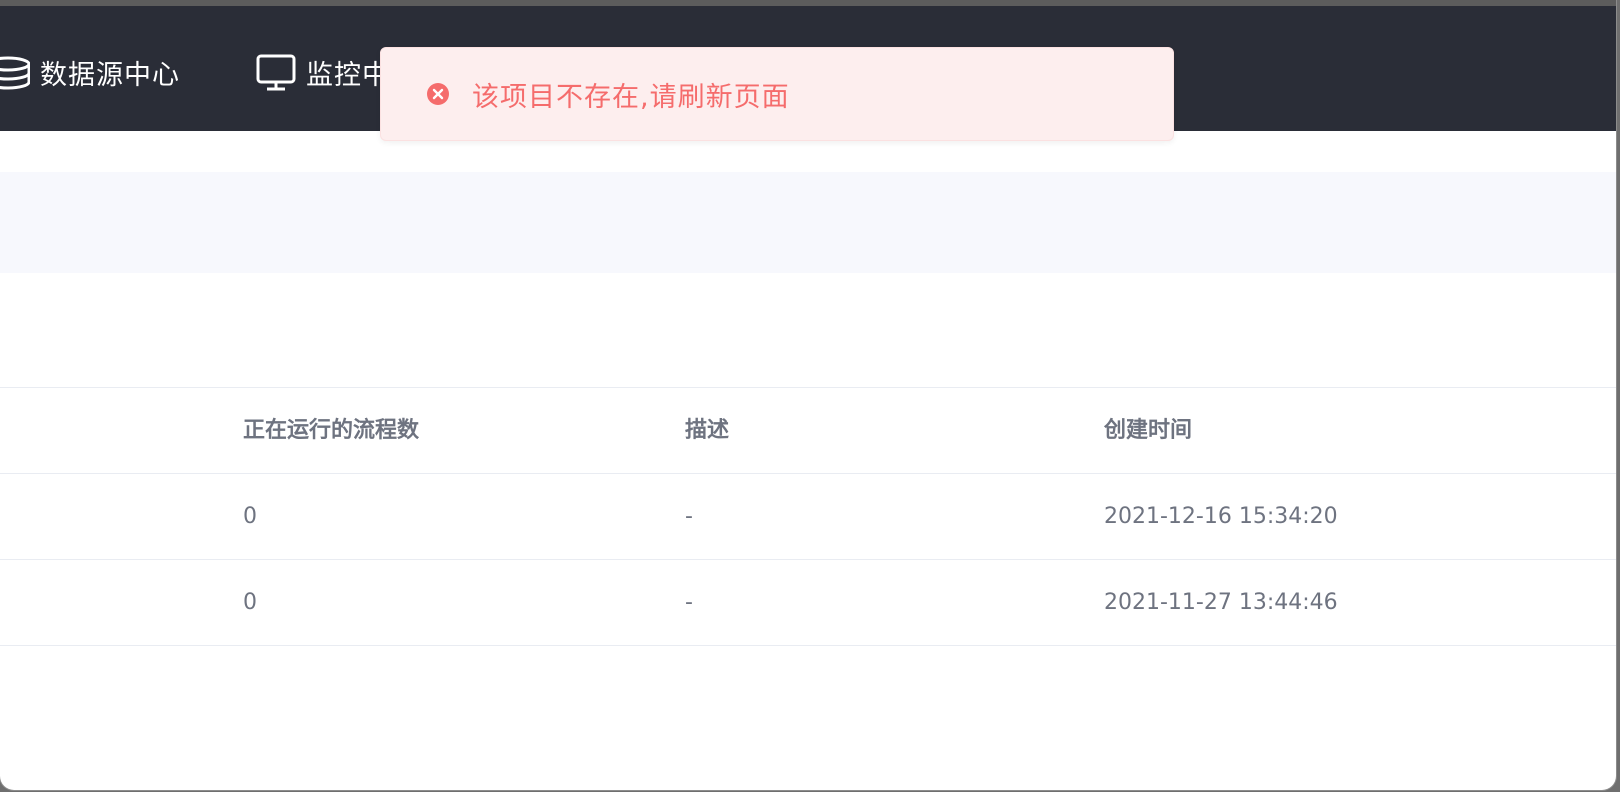 The width and height of the screenshot is (1620, 792). What do you see at coordinates (110, 75) in the screenshot?
I see `nav-item-datasource-label: 数据源中心` at bounding box center [110, 75].